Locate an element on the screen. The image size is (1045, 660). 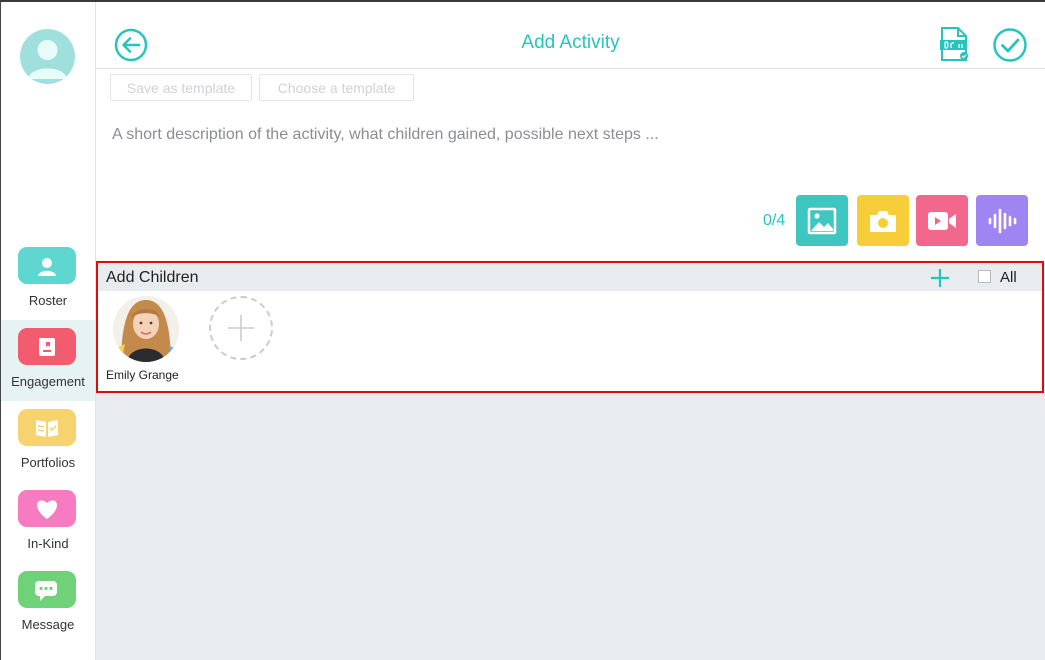
photo-library-icon is located at coordinates (822, 220).